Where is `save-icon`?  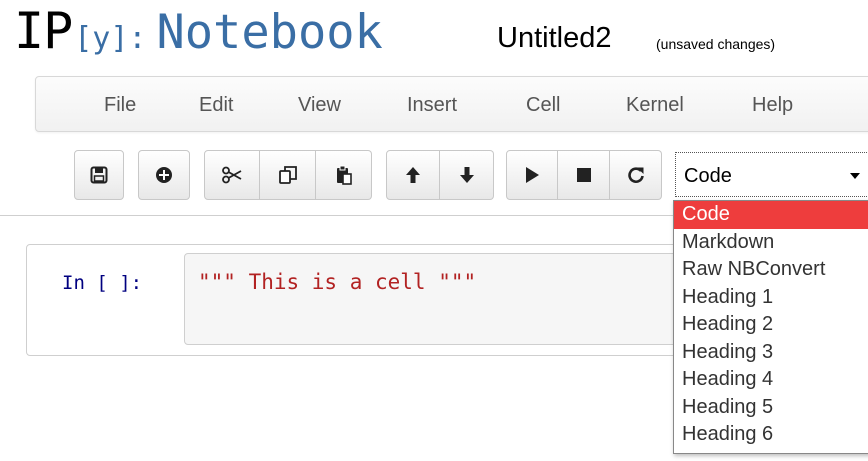 save-icon is located at coordinates (99, 175).